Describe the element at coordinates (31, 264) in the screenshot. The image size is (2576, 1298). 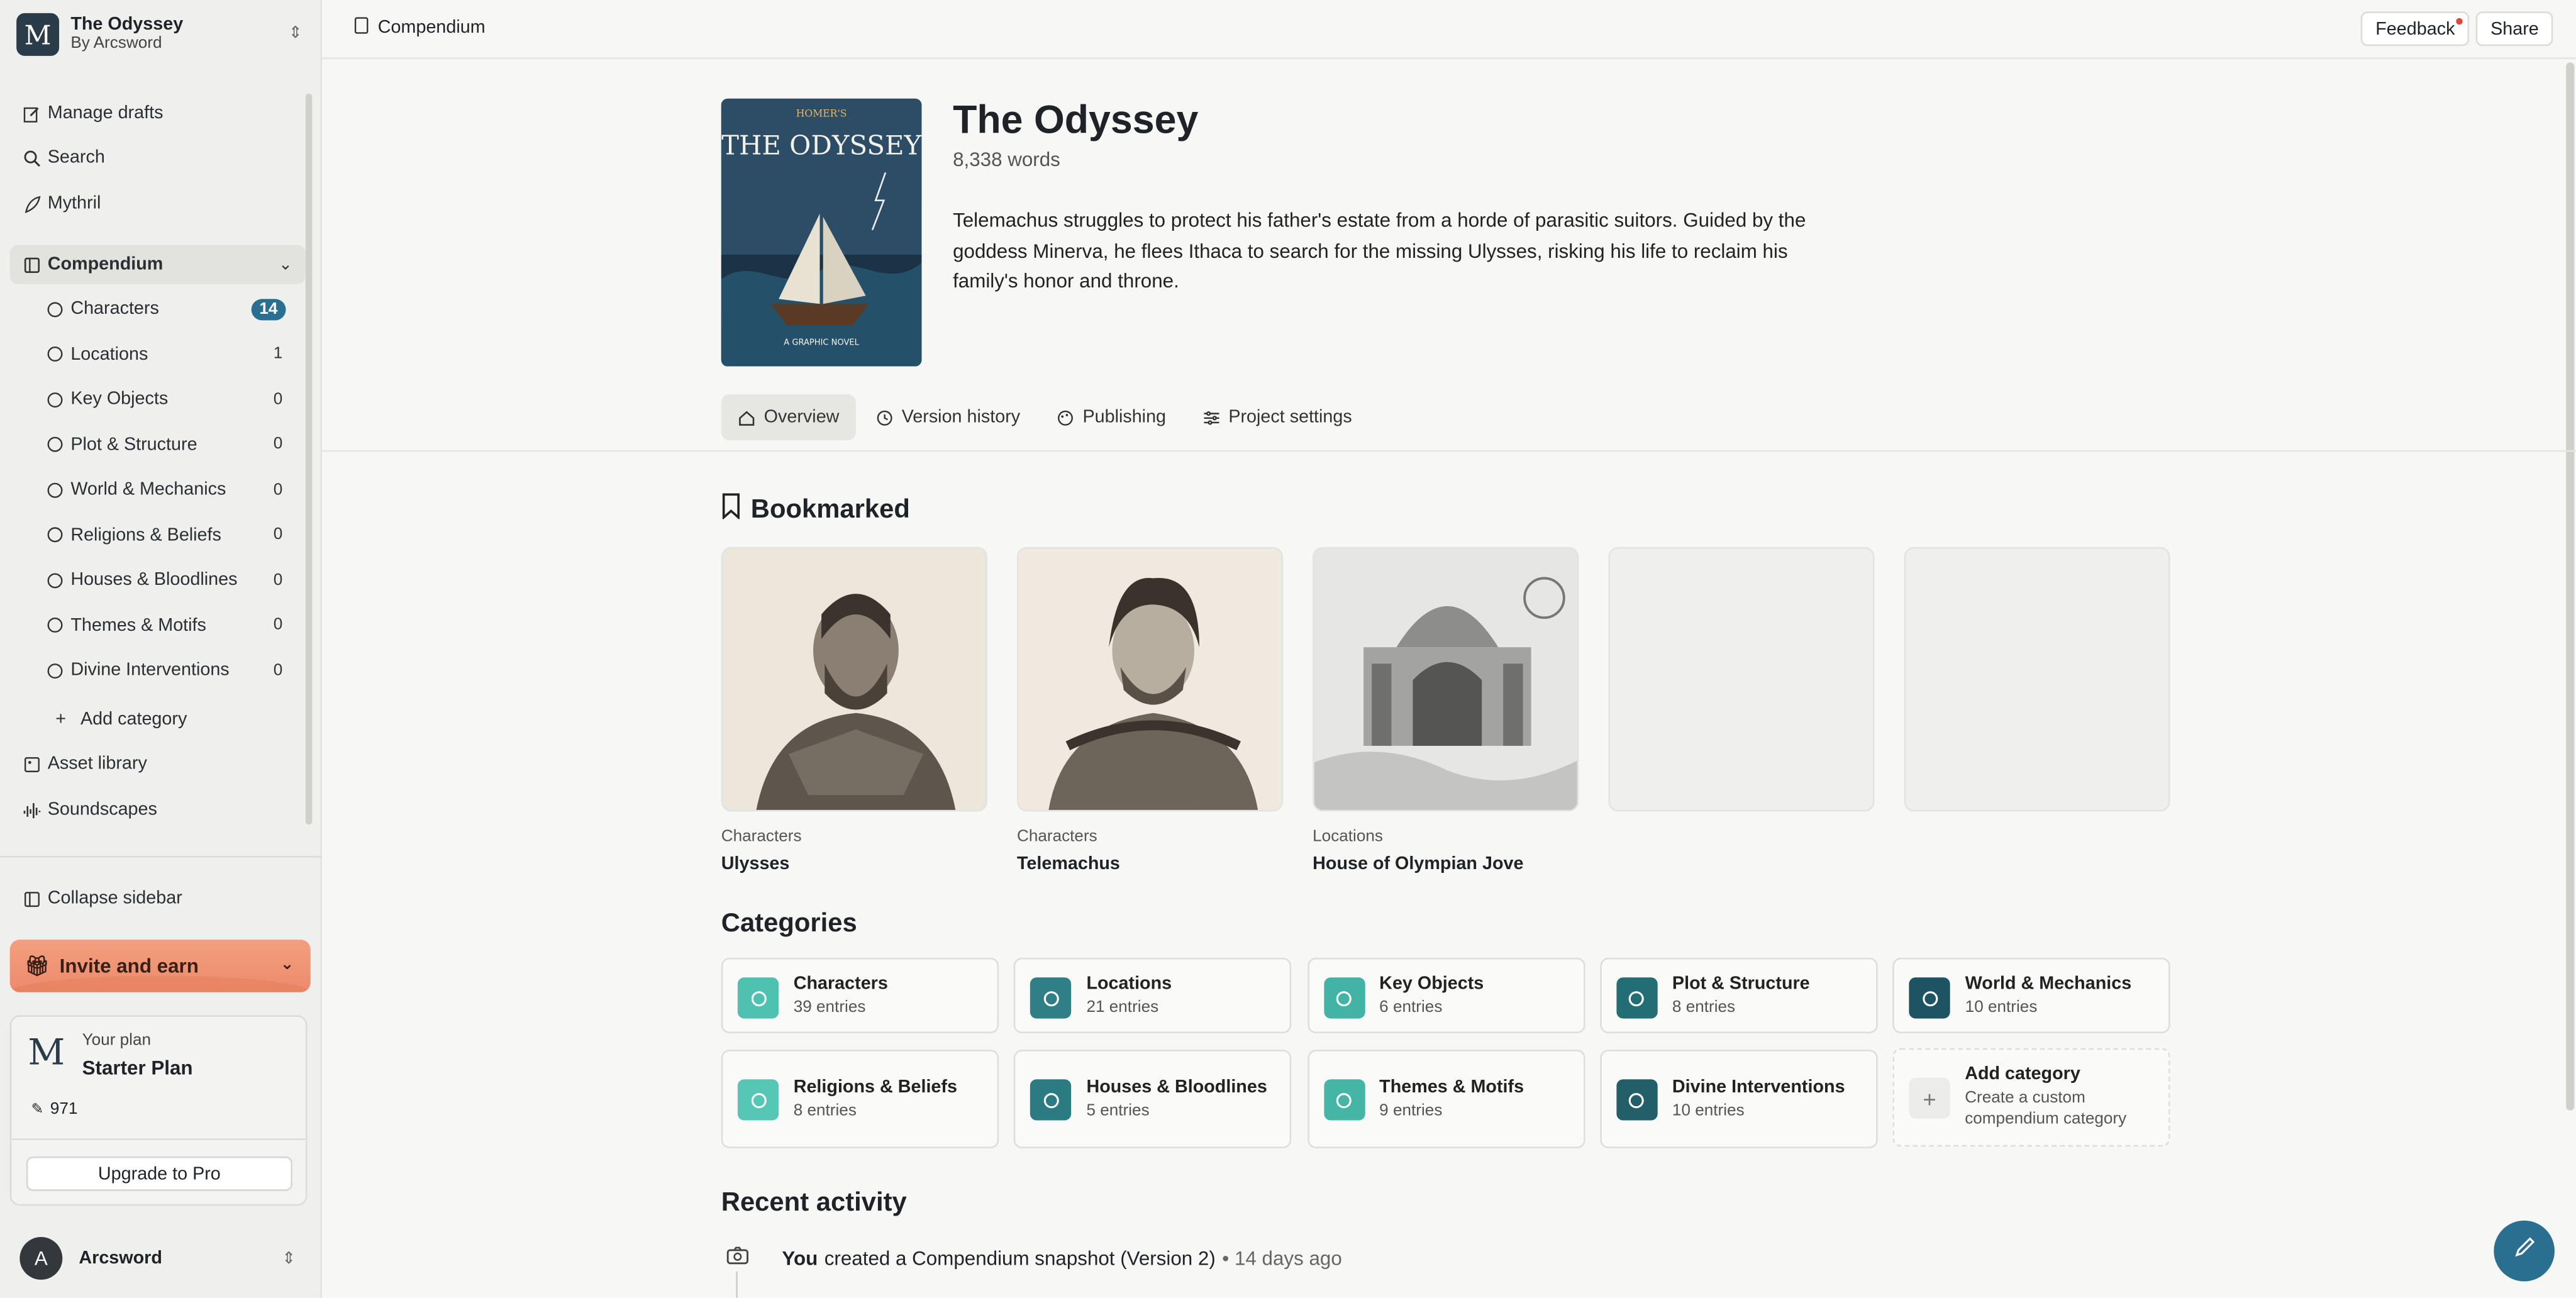
I see `book-icon` at that location.